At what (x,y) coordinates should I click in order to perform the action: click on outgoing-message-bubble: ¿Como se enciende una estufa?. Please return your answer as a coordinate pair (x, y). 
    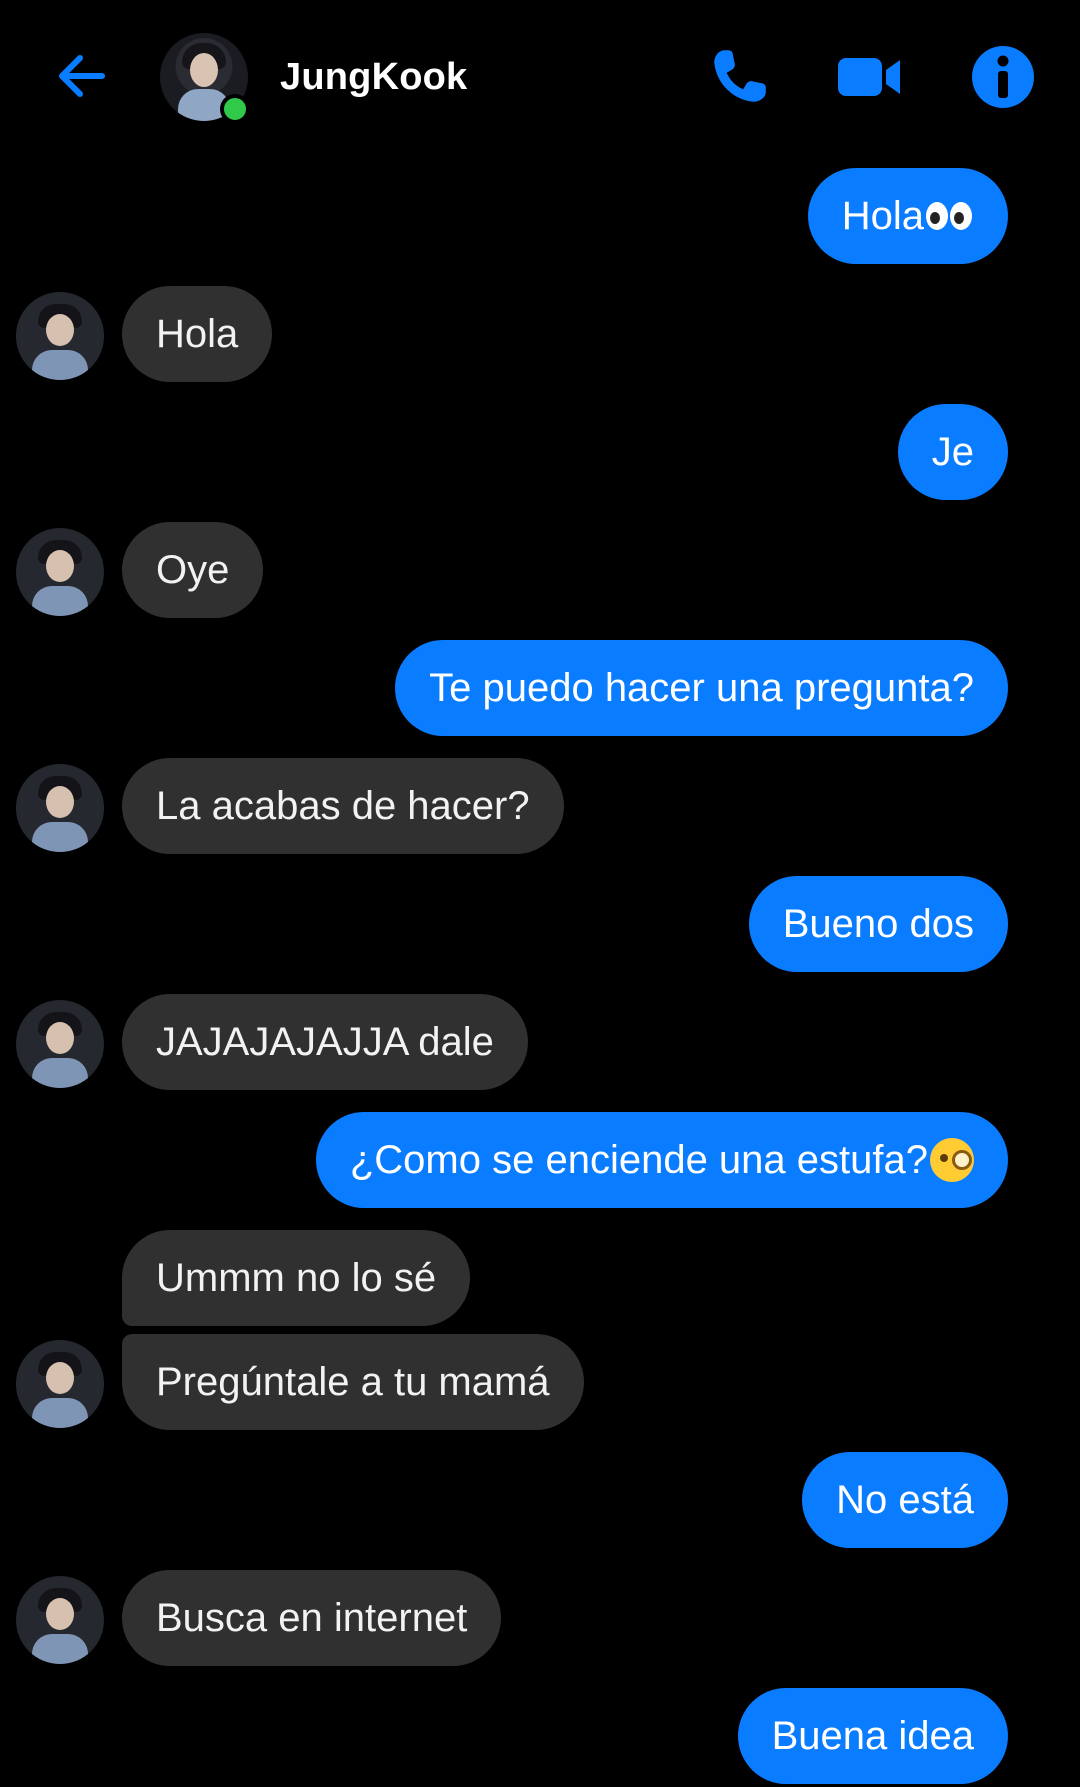
    Looking at the image, I should click on (661, 1160).